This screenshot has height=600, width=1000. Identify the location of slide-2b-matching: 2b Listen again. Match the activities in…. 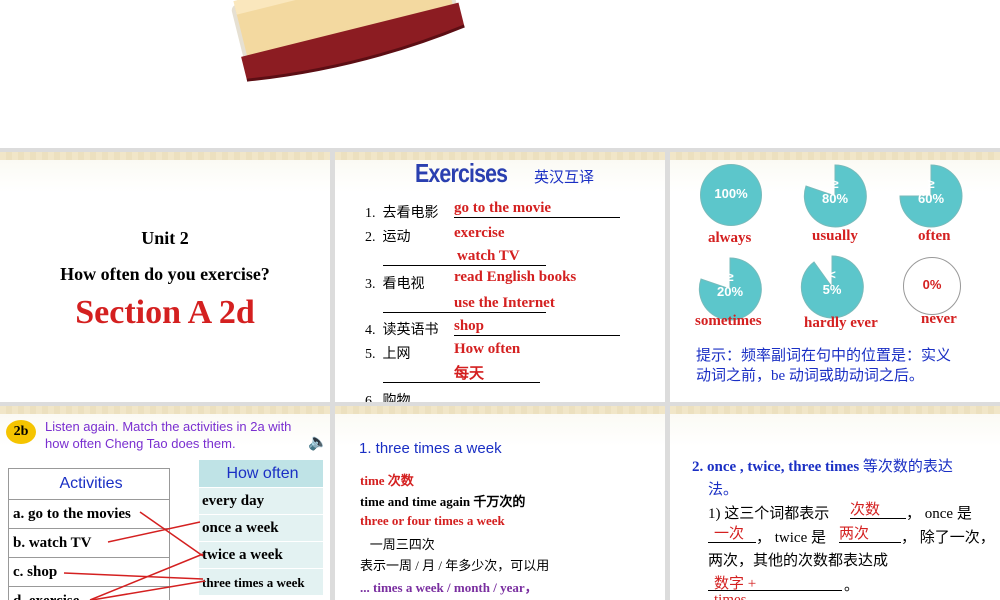
(165, 503).